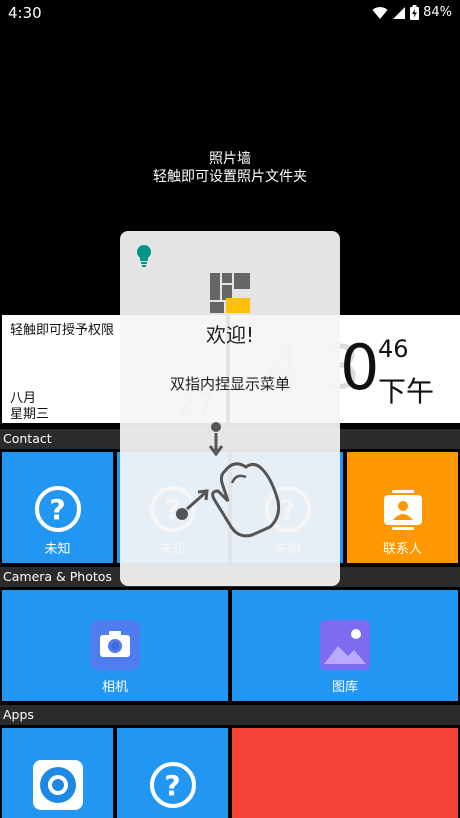  I want to click on app-logo-icon, so click(230, 293).